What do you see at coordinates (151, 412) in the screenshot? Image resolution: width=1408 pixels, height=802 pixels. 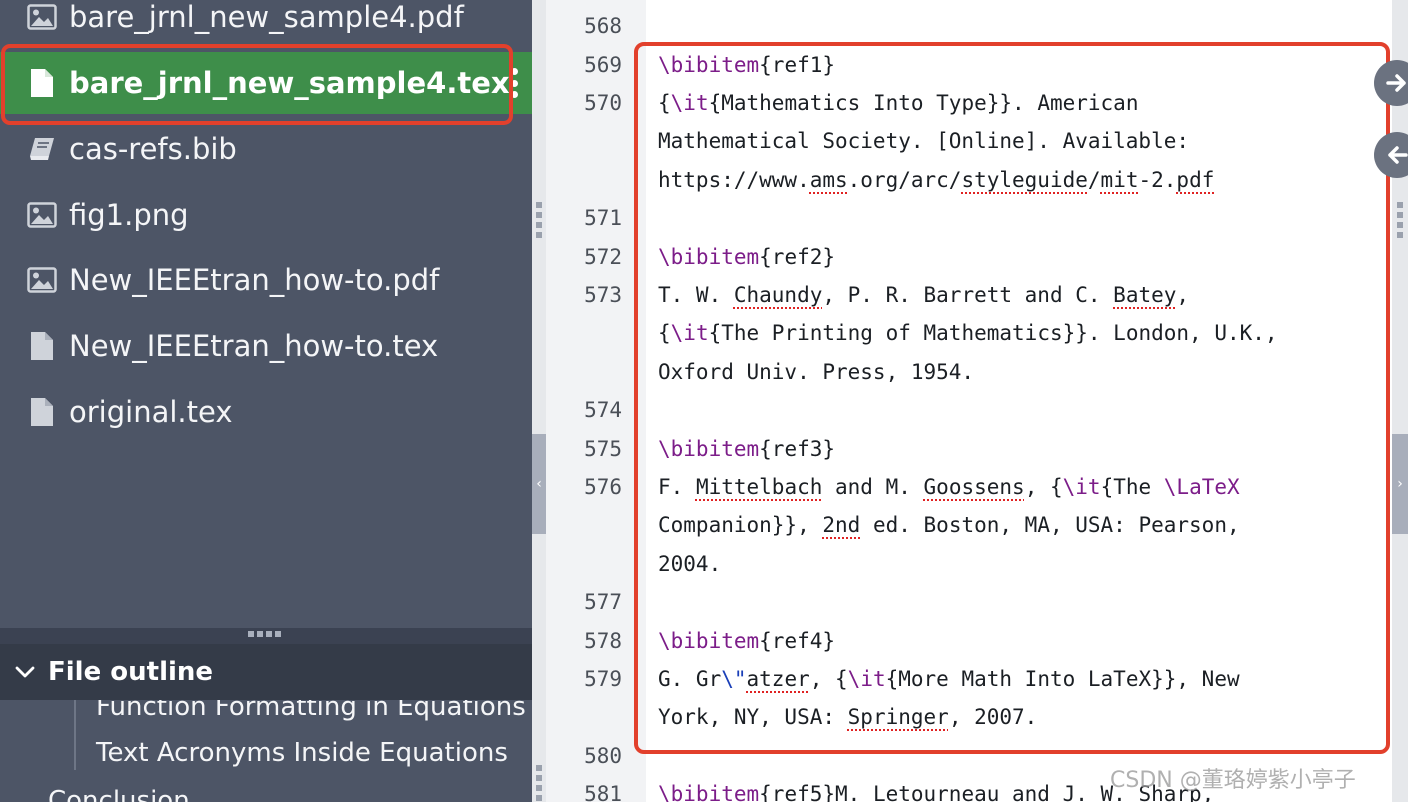 I see `file-label: original.tex` at bounding box center [151, 412].